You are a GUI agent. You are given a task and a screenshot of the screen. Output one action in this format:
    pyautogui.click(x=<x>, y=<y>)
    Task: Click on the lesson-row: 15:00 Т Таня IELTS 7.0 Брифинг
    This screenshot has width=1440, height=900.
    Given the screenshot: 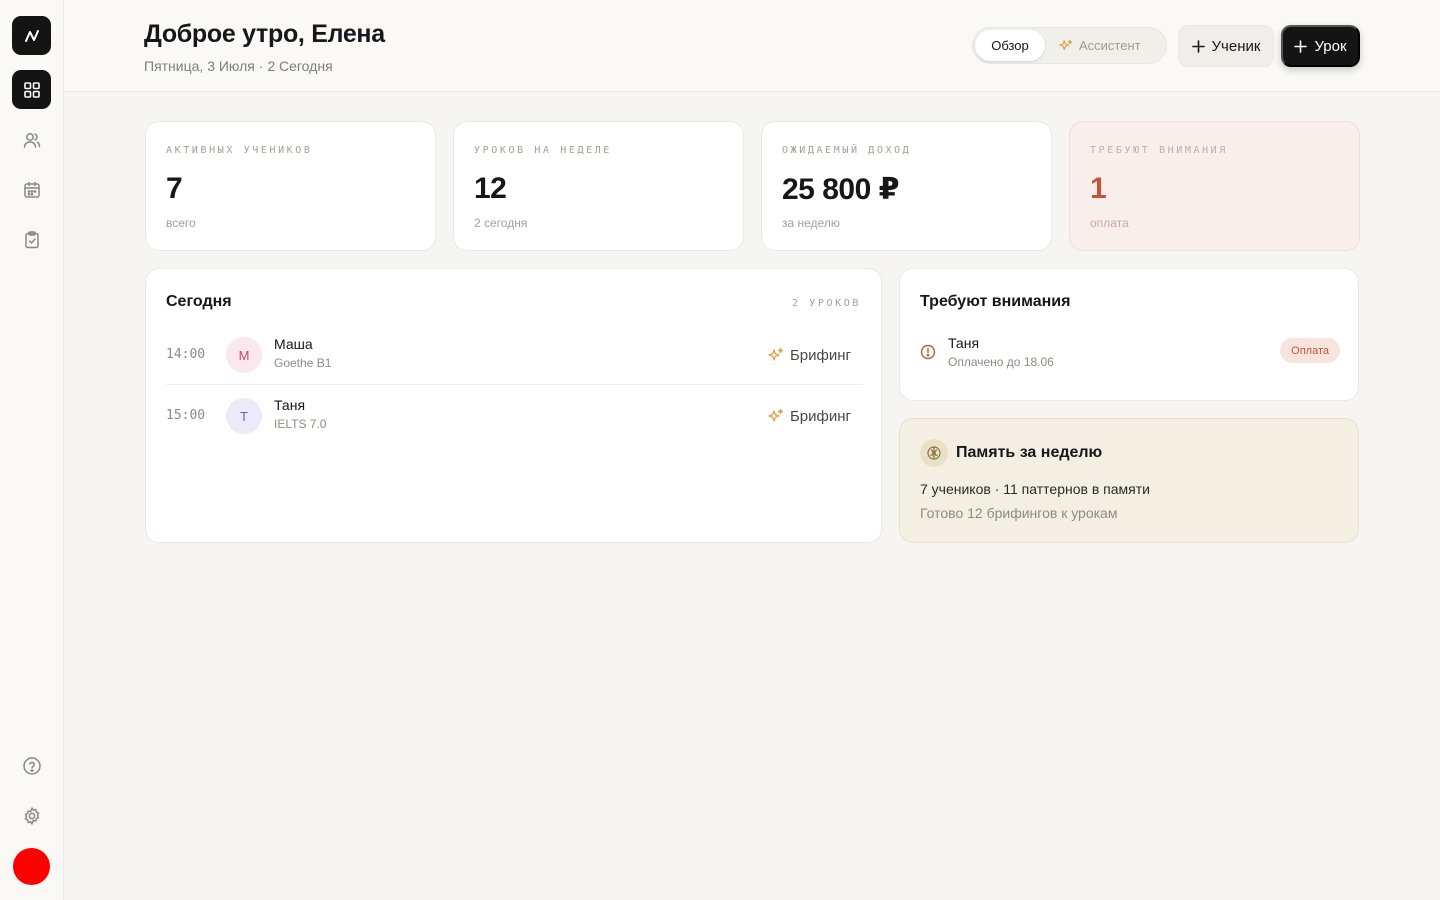 What is the action you would take?
    pyautogui.click(x=514, y=416)
    